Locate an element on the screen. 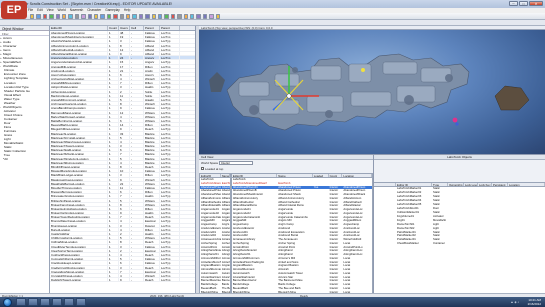 The width and height of the screenshot is (545, 307). table-row: ChestBossMarker Container is located at coordinates (459, 244).